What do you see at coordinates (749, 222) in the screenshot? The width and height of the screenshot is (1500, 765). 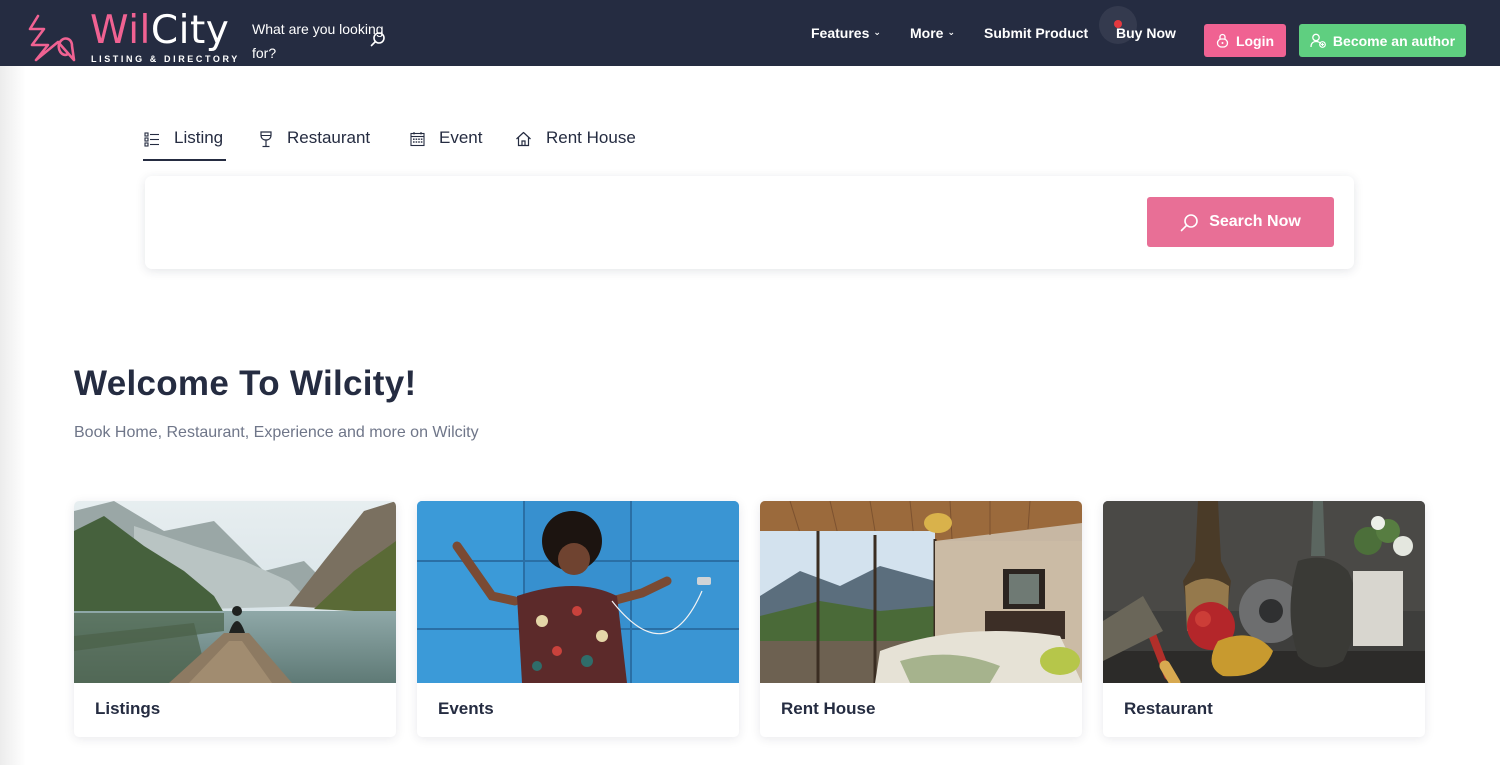 I see `search-panel: Search Now` at bounding box center [749, 222].